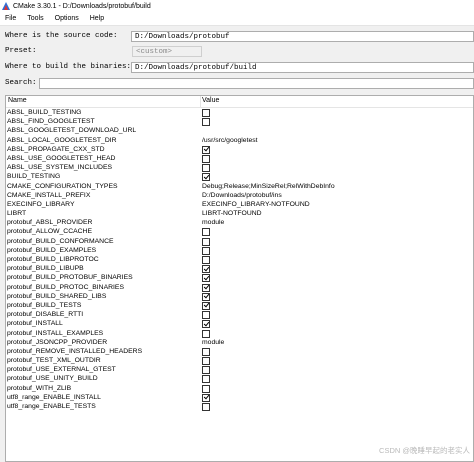 This screenshot has width=474, height=462. I want to click on table-row: protobuf_JSONCPP_PROVIDER module, so click(239, 342).